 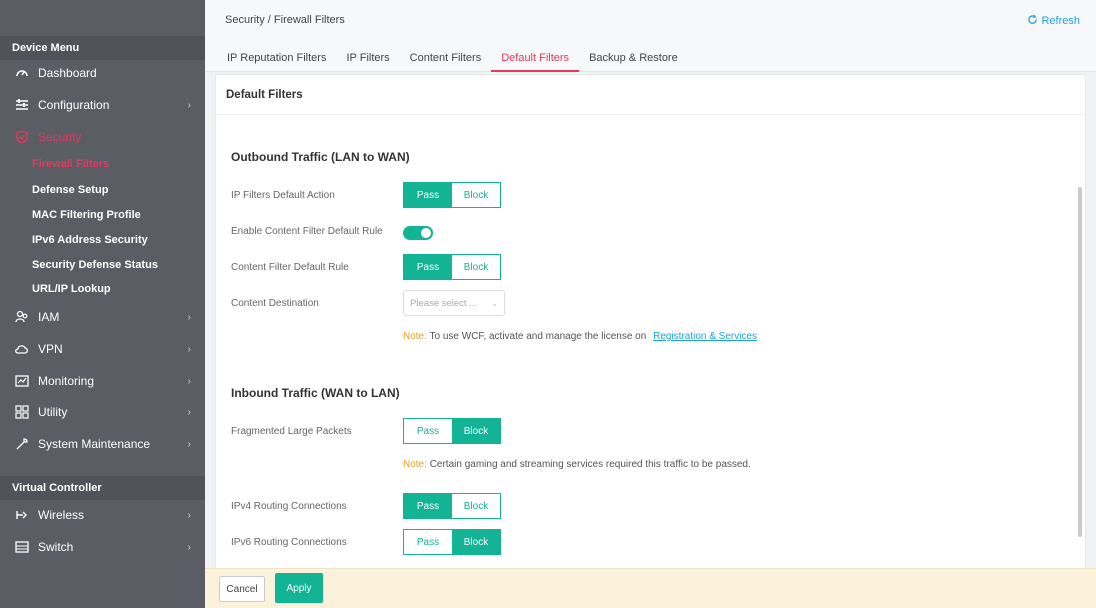 What do you see at coordinates (22, 515) in the screenshot?
I see `wireless-icon` at bounding box center [22, 515].